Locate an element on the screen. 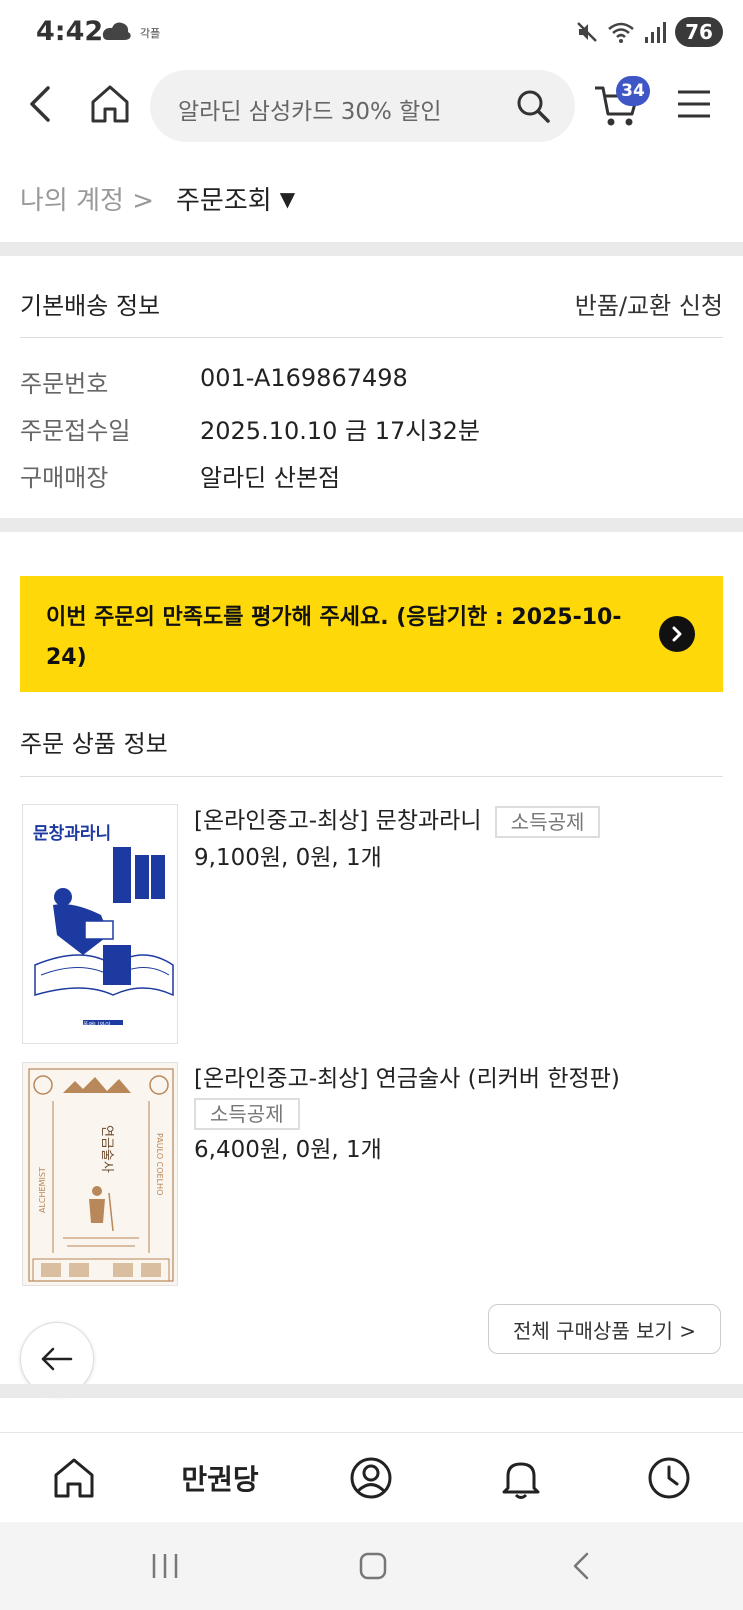  bottom-navigation: 만권당 is located at coordinates (371, 1477).